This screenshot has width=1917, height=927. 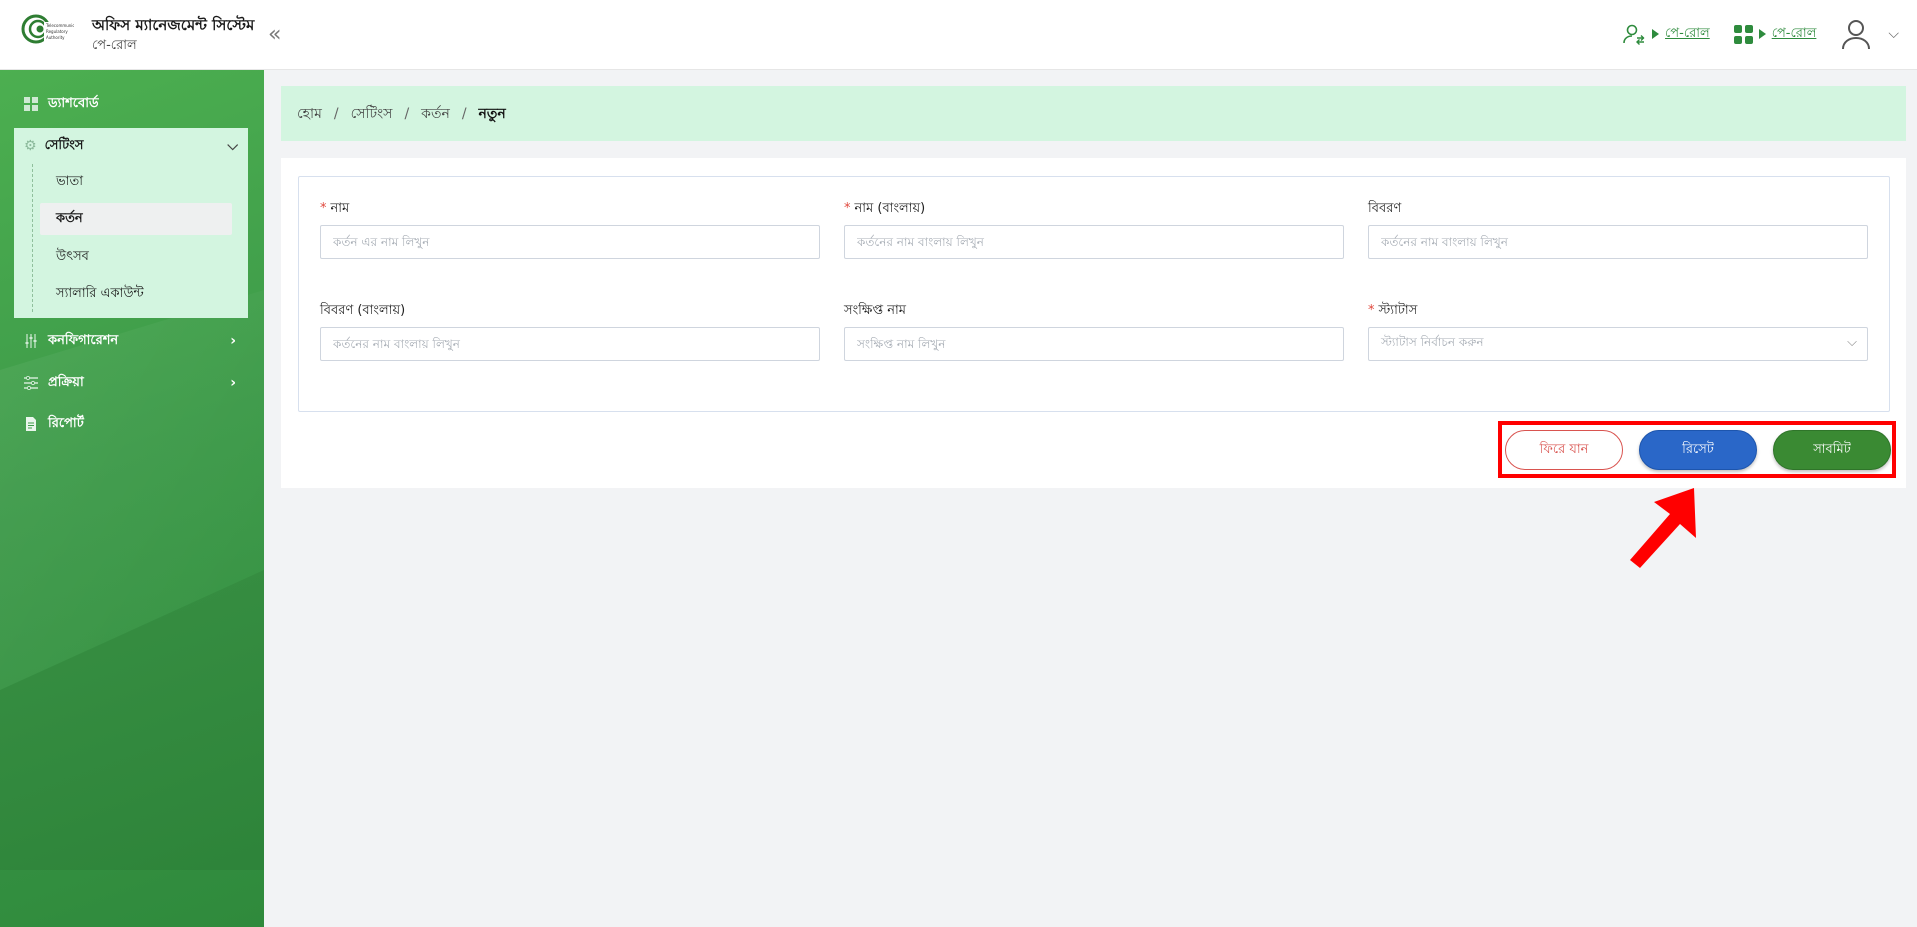 I want to click on sidebar-subitem-deduction: কর্তন, so click(x=136, y=219).